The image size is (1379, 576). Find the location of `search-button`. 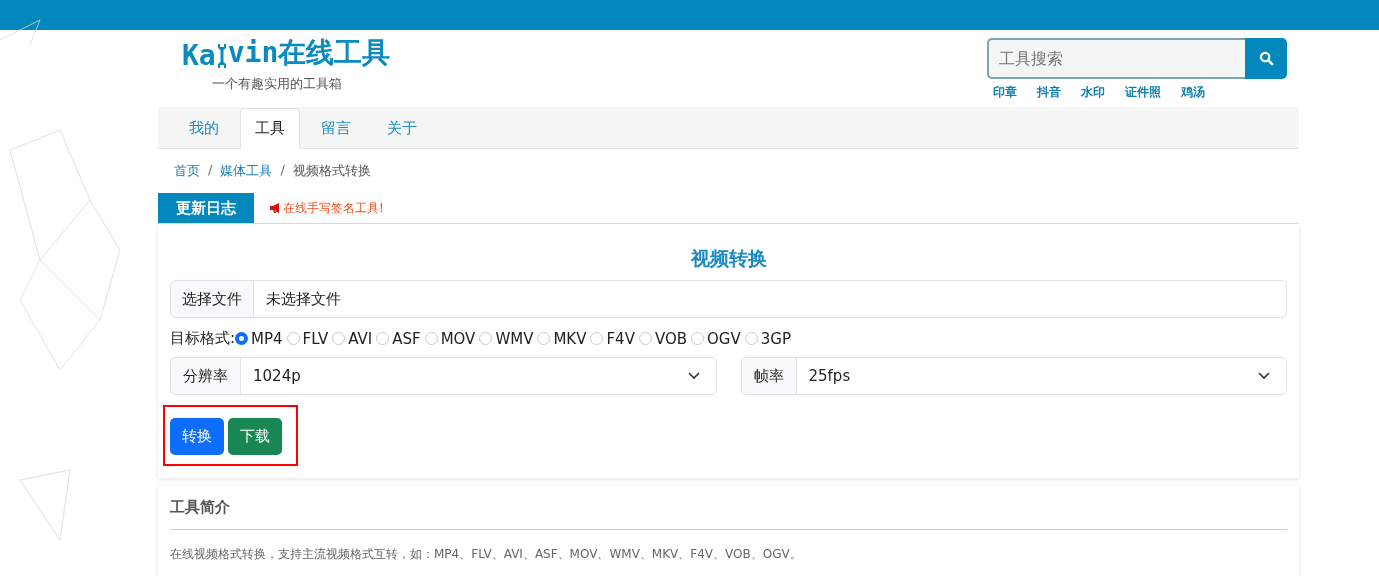

search-button is located at coordinates (1266, 58).